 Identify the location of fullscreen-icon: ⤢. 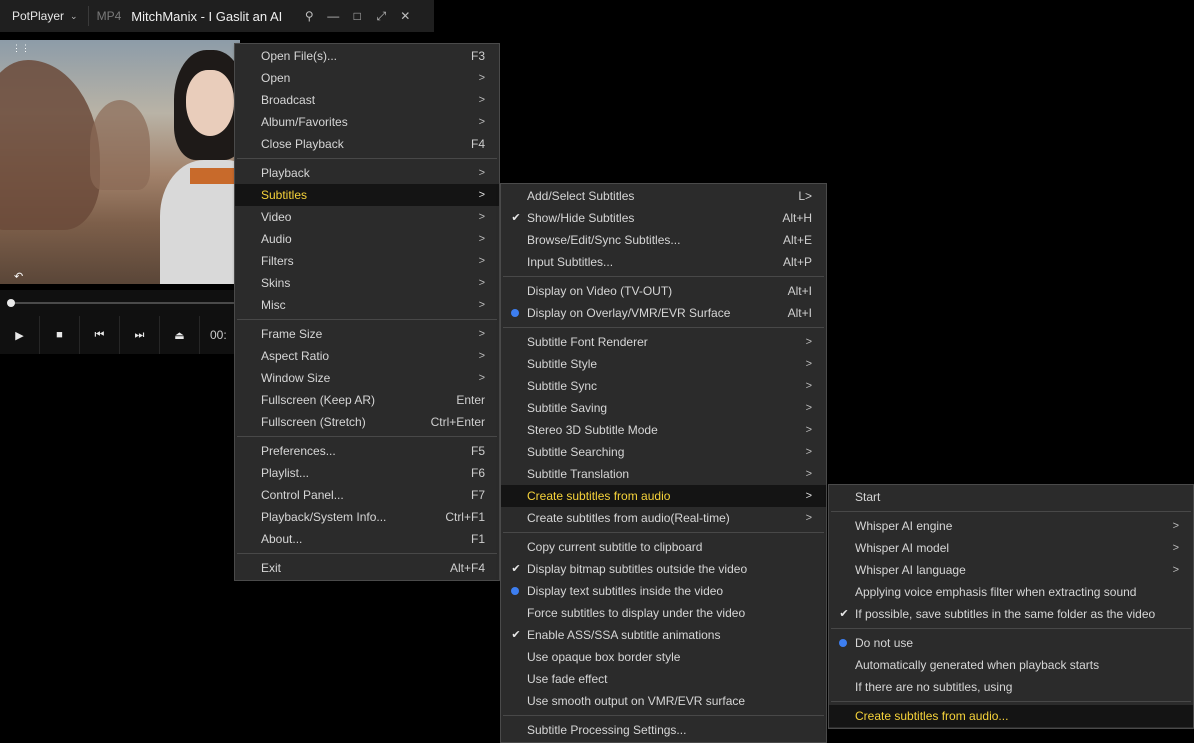
(381, 16).